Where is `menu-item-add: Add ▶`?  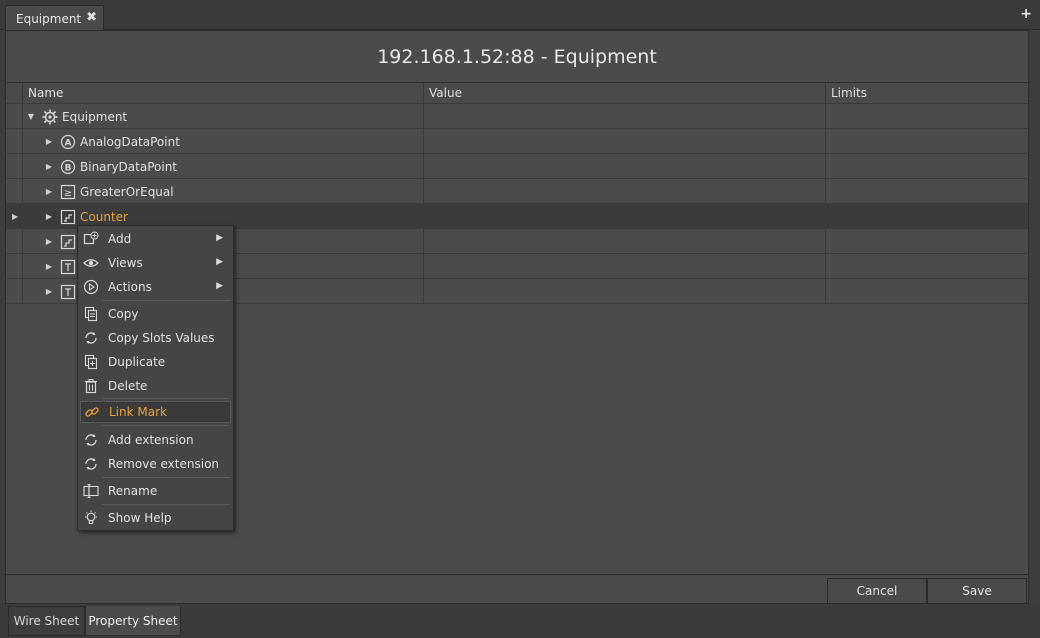
menu-item-add: Add ▶ is located at coordinates (155, 239).